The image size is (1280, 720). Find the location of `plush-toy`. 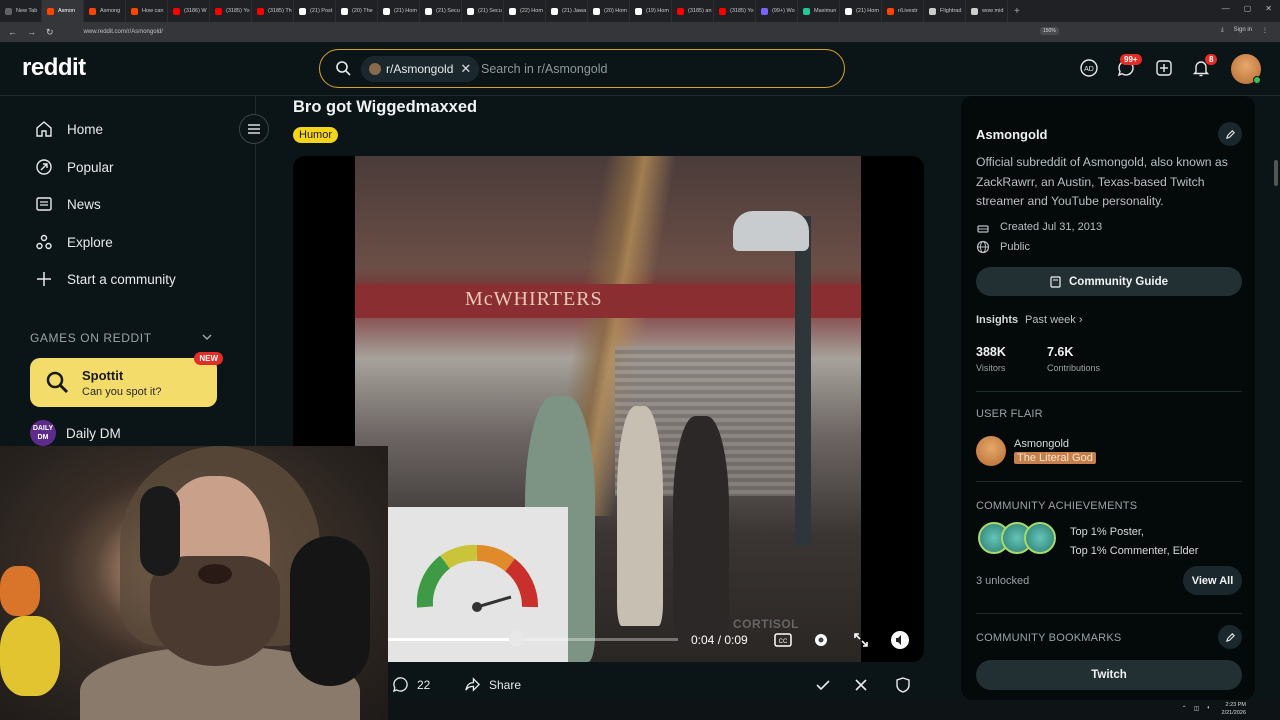

plush-toy is located at coordinates (30, 656).